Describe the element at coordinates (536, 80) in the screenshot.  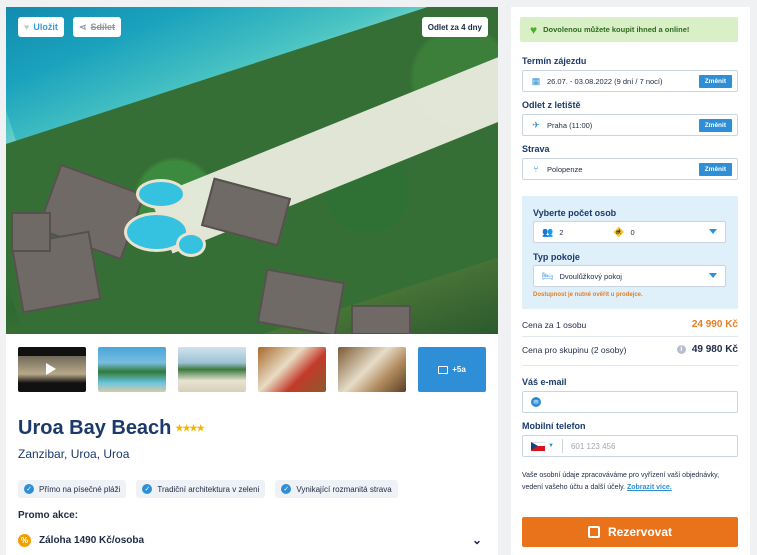
I see `calendar-icon: ▦` at that location.